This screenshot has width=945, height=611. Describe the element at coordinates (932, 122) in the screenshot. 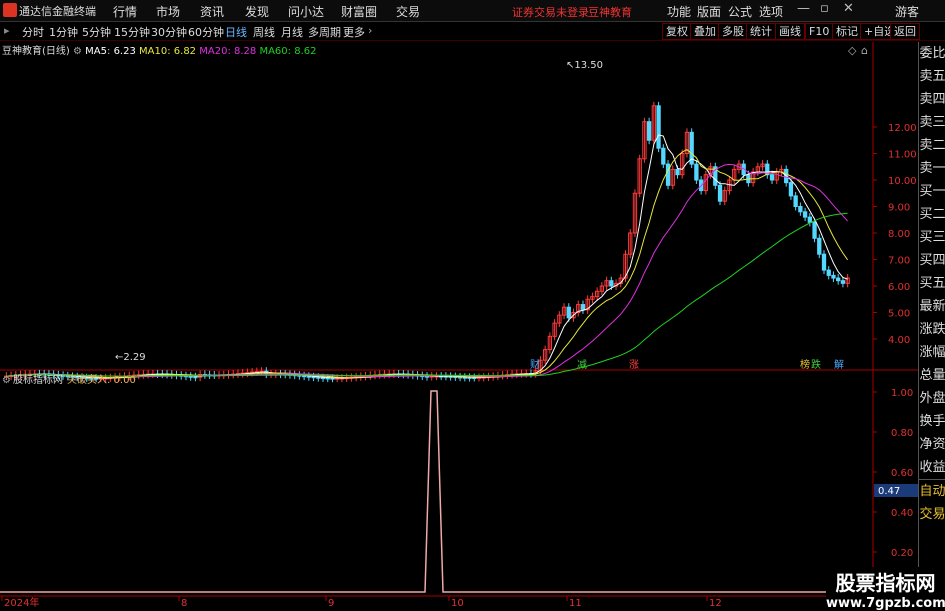

I see `side-item: 卖三` at that location.